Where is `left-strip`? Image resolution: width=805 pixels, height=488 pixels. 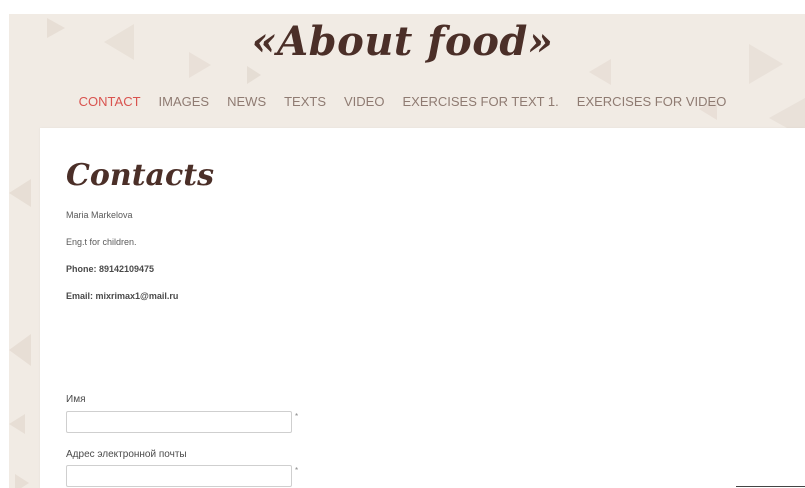 left-strip is located at coordinates (4, 251).